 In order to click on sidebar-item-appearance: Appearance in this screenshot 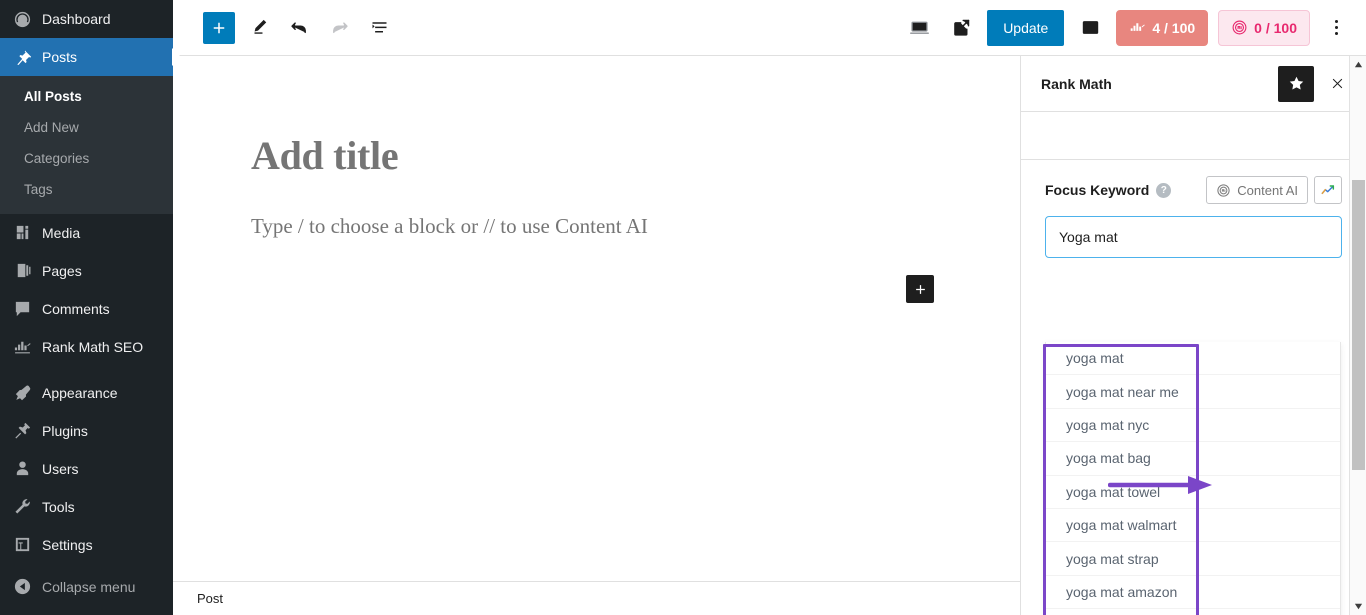, I will do `click(86, 393)`.